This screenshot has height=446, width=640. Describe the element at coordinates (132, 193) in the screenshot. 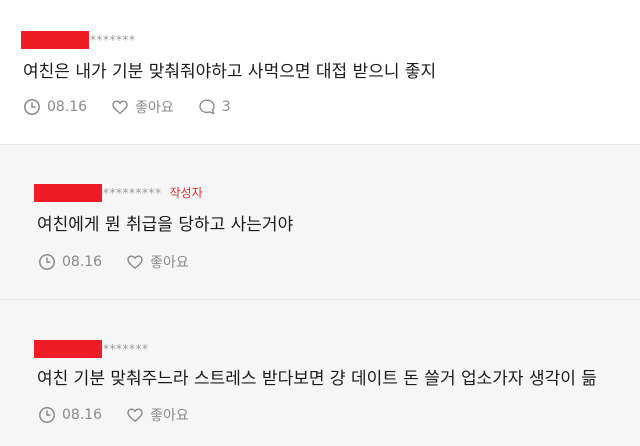

I see `author-masked-id: *********` at that location.